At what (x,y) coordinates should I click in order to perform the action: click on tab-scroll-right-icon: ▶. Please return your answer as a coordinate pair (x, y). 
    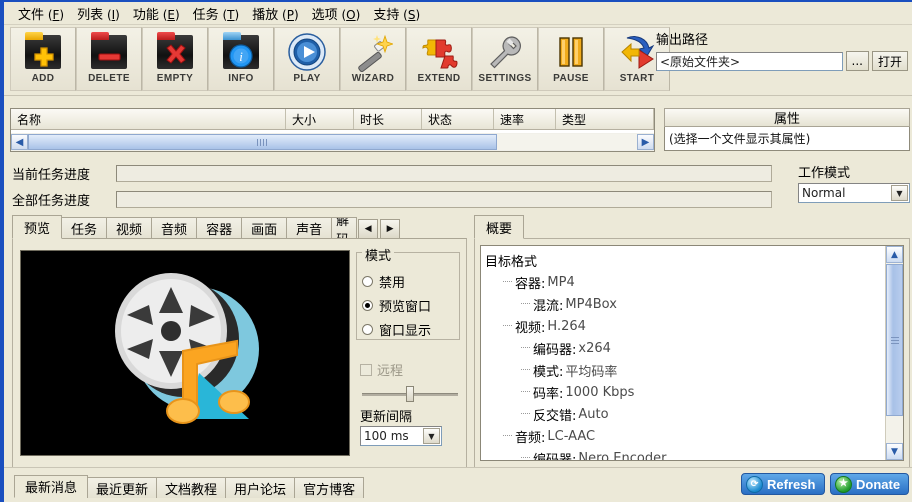
    Looking at the image, I should click on (390, 229).